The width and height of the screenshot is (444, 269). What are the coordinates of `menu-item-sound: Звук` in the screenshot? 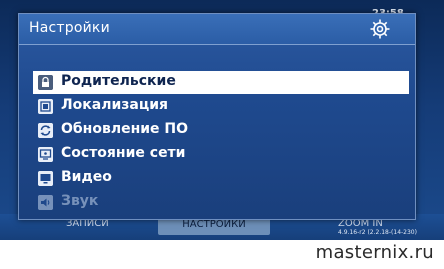 It's located at (221, 202).